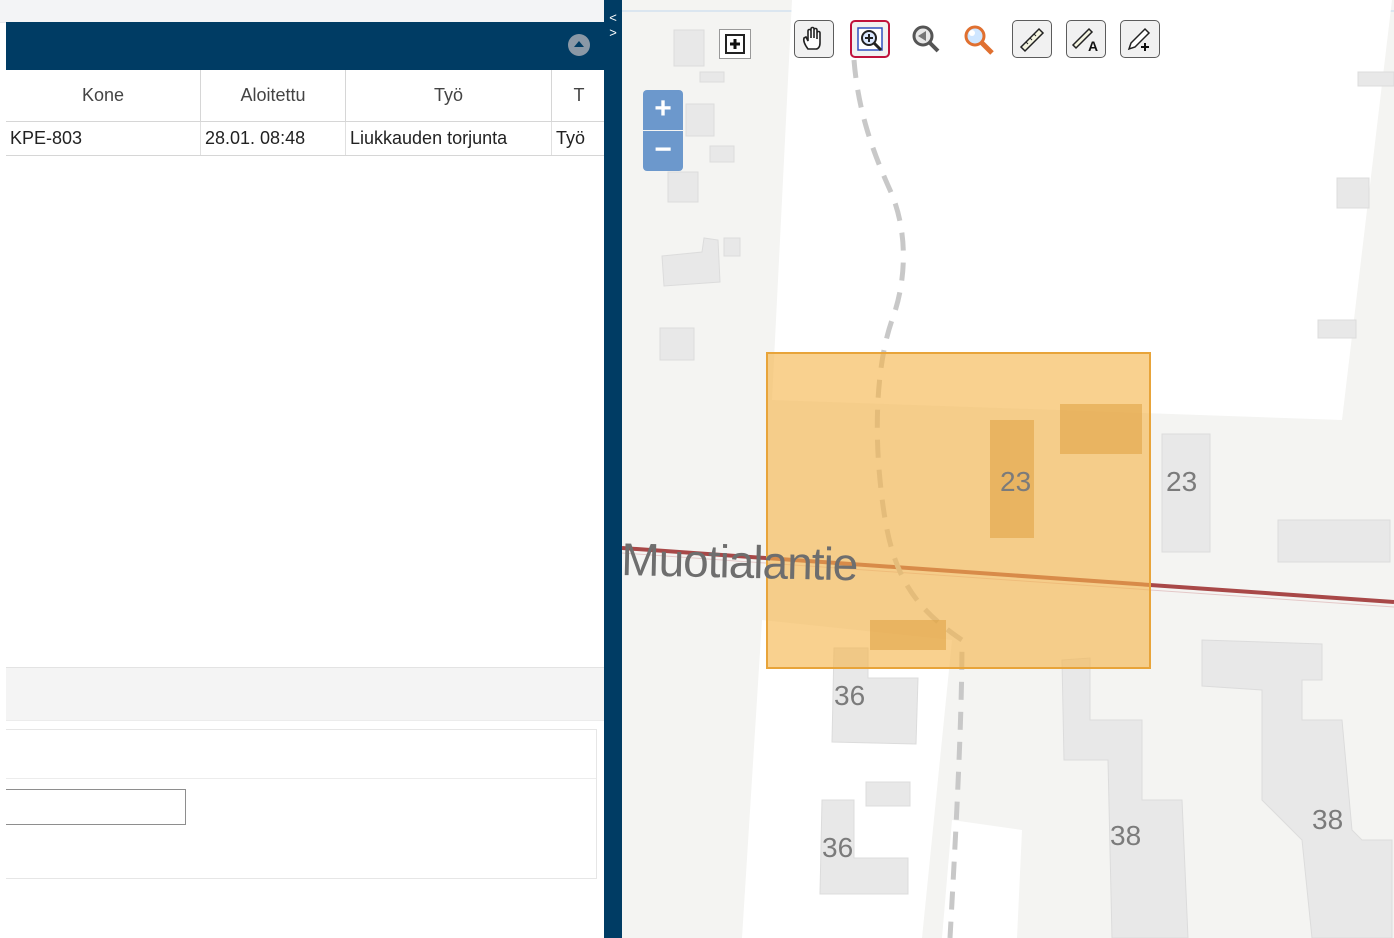 The image size is (1394, 938). I want to click on query-icon, so click(979, 40).